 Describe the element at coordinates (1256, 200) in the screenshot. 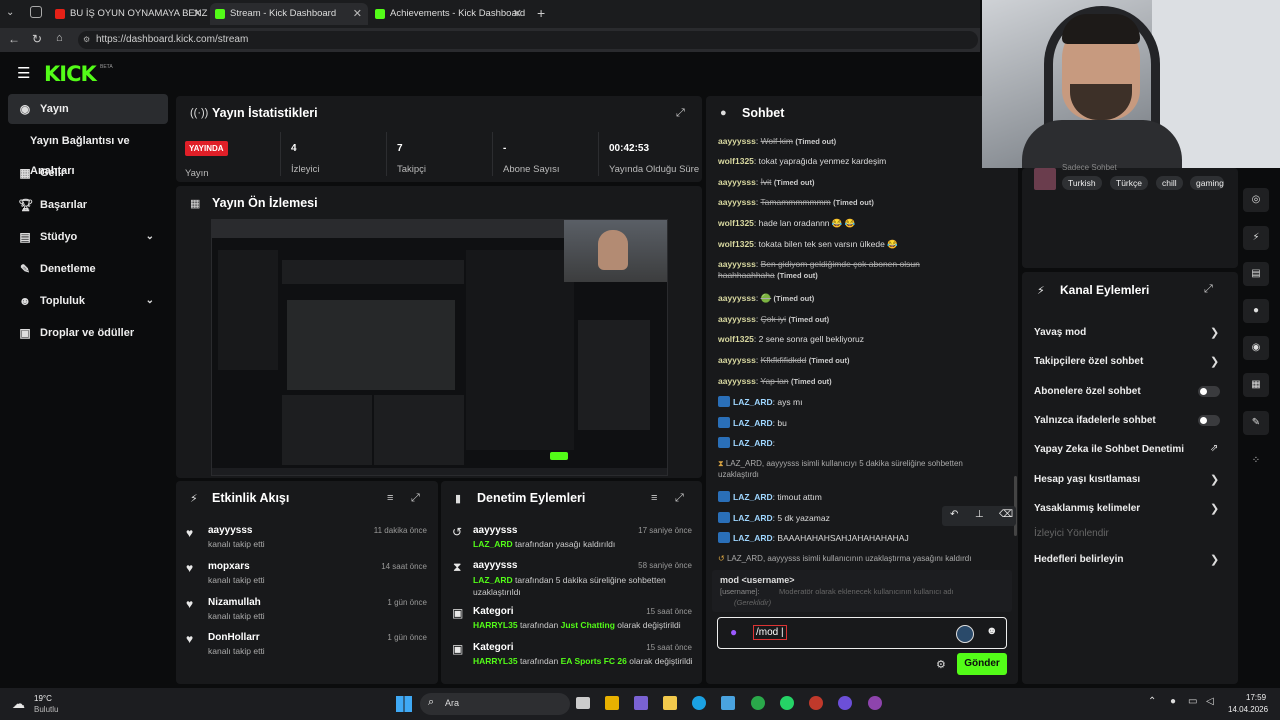

I see `camera-icon: ◎` at that location.